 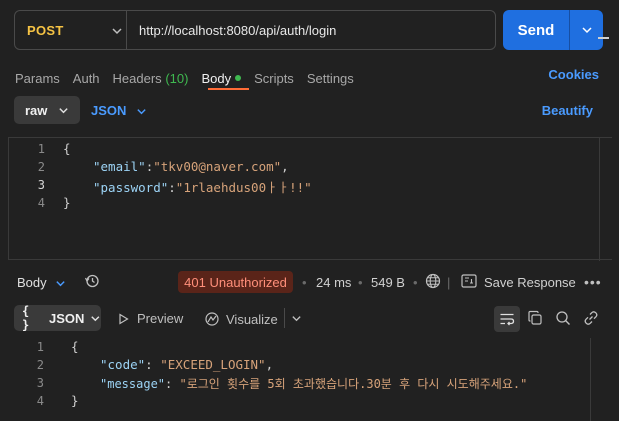 I want to click on method-select: POST, so click(x=71, y=30).